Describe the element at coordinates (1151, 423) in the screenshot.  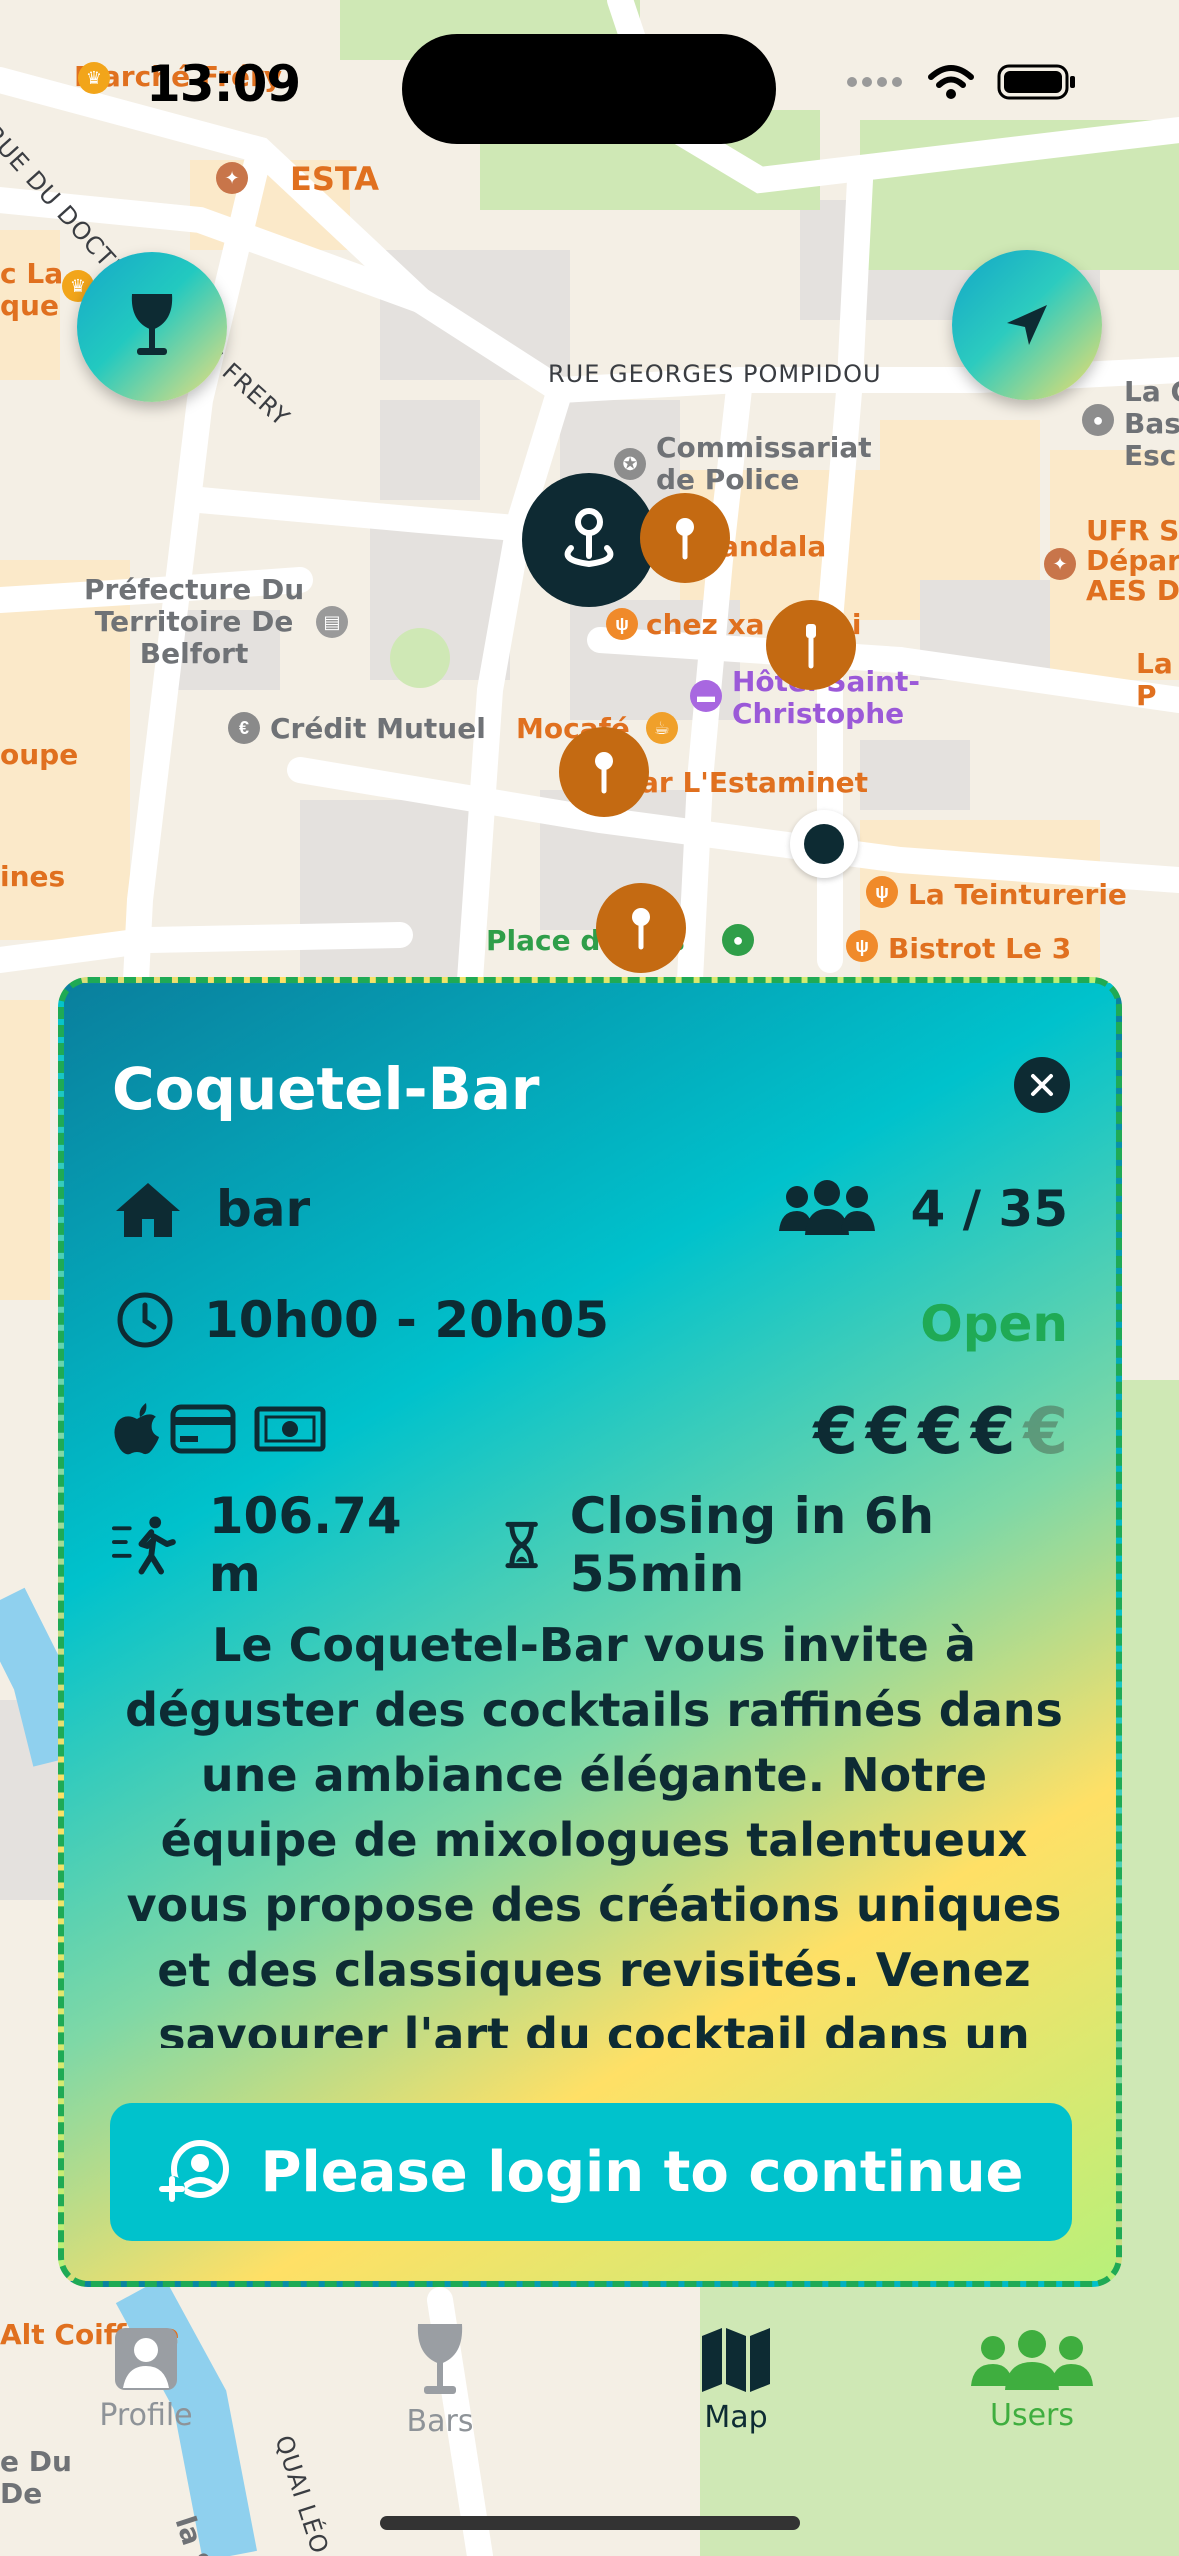
I see `map-poi-label: La C Bas Esc` at that location.